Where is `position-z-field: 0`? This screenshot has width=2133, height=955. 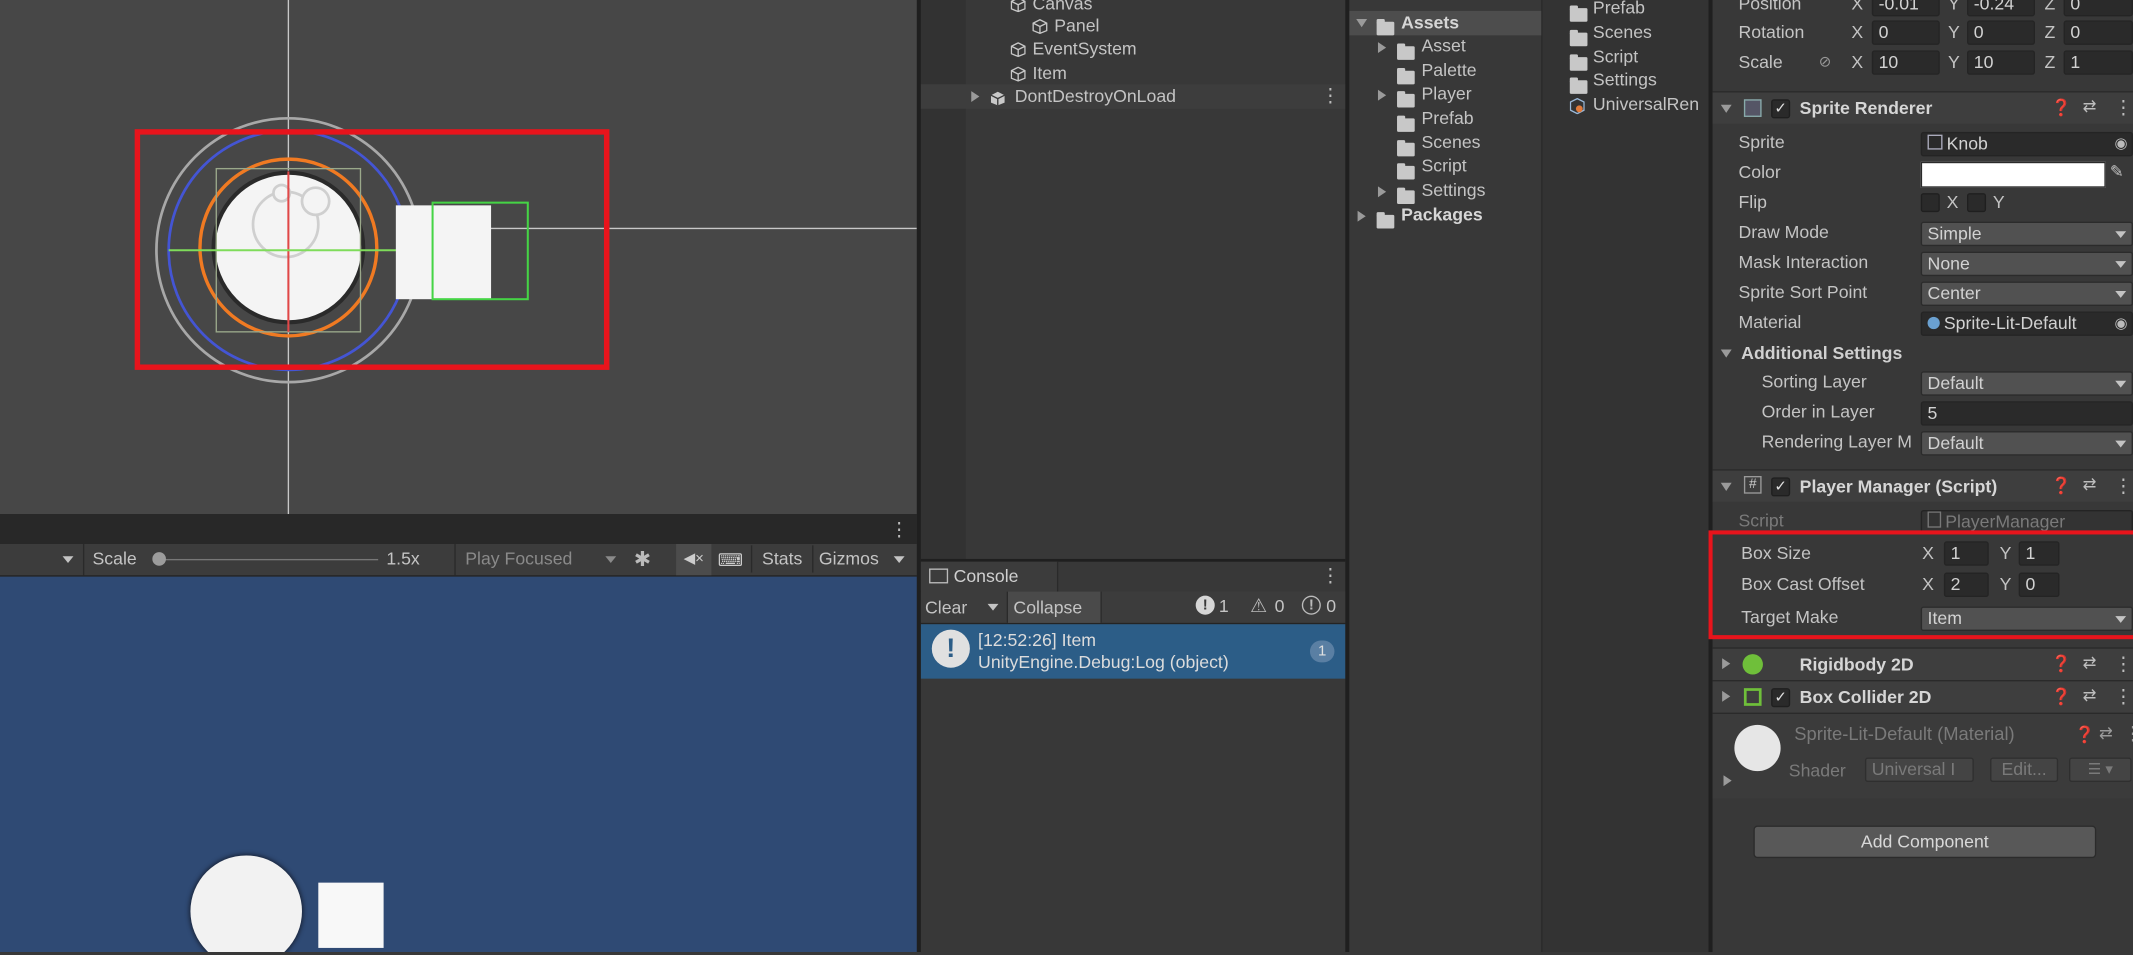 position-z-field: 0 is located at coordinates (2098, 8).